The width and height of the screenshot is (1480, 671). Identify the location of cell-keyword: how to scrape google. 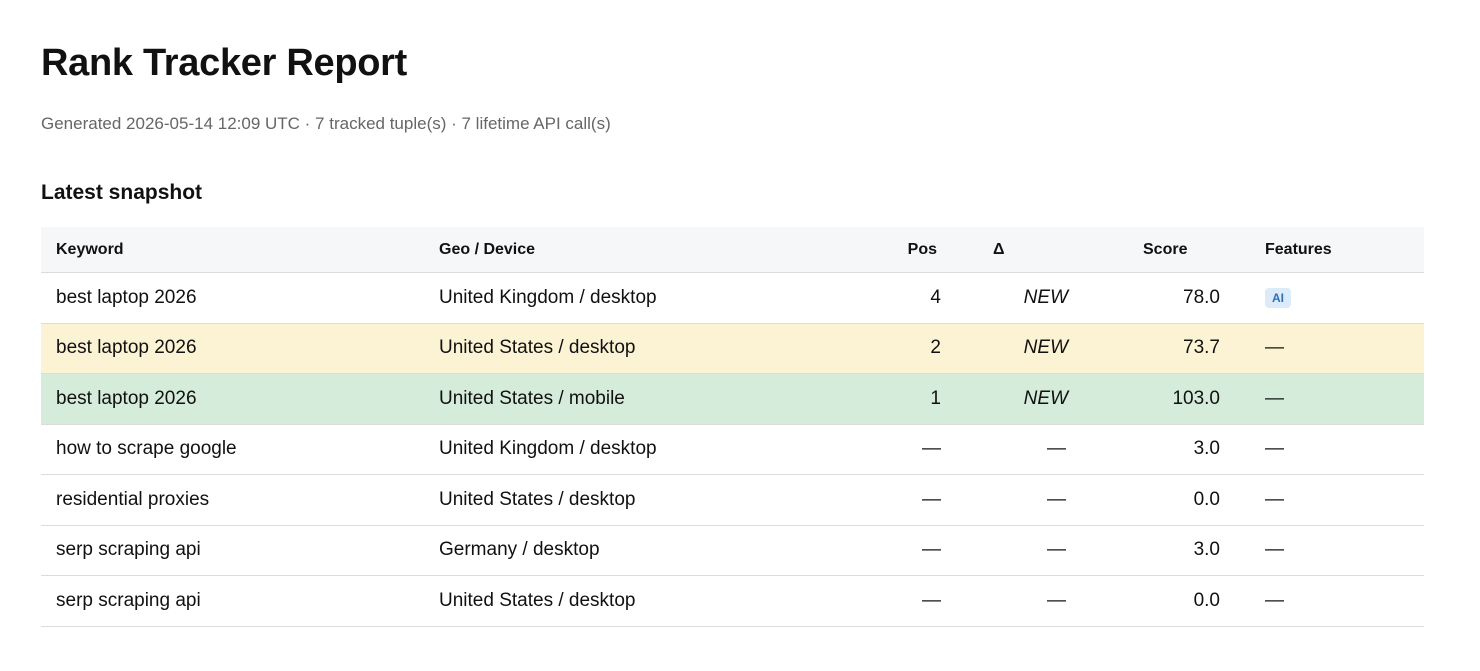
(232, 449).